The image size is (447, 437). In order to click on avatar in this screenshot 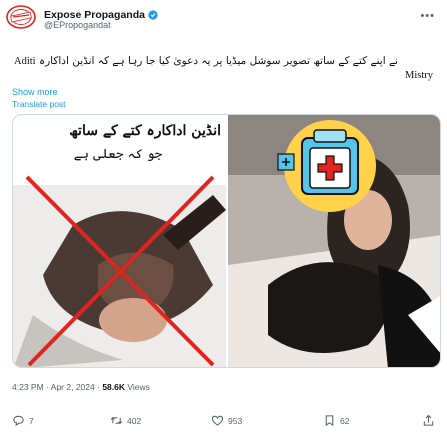, I will do `click(21, 17)`.